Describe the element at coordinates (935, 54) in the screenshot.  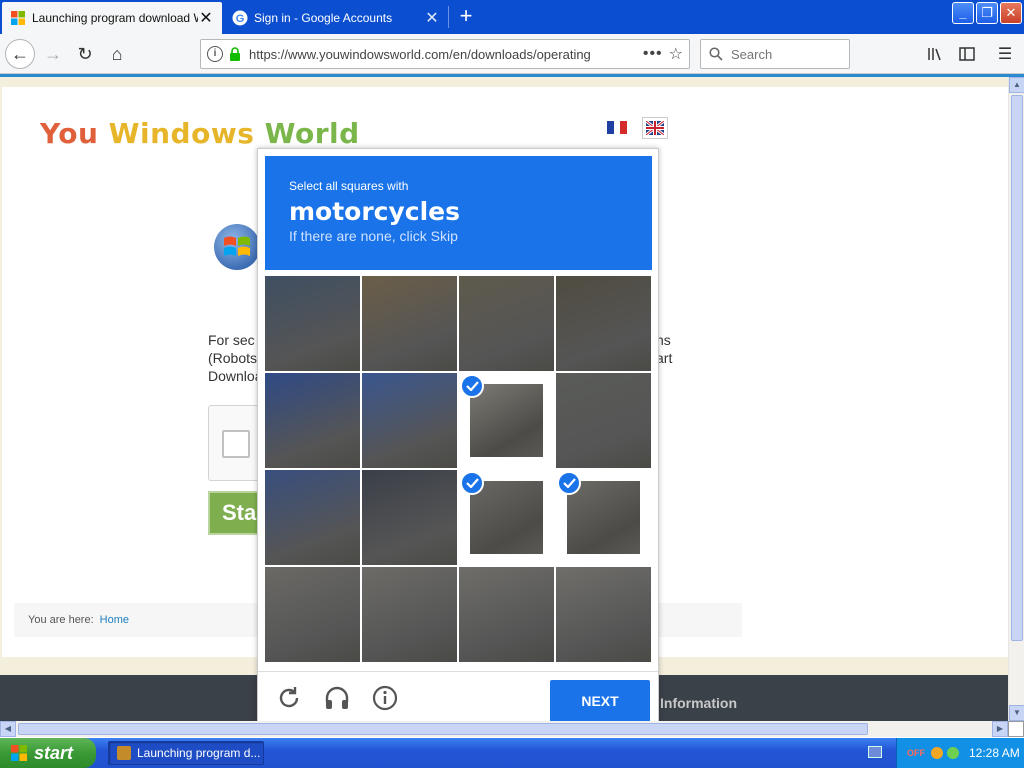
I see `library-icon` at that location.